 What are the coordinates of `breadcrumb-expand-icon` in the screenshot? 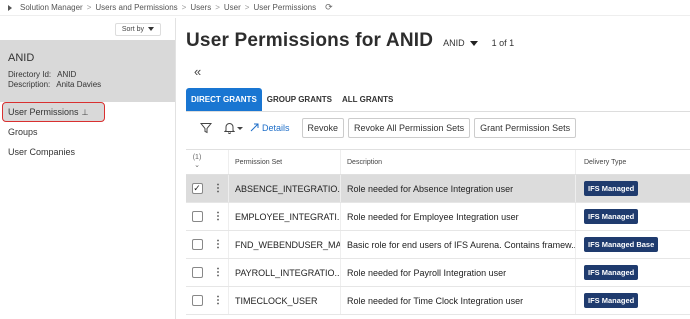 It's located at (10, 7).